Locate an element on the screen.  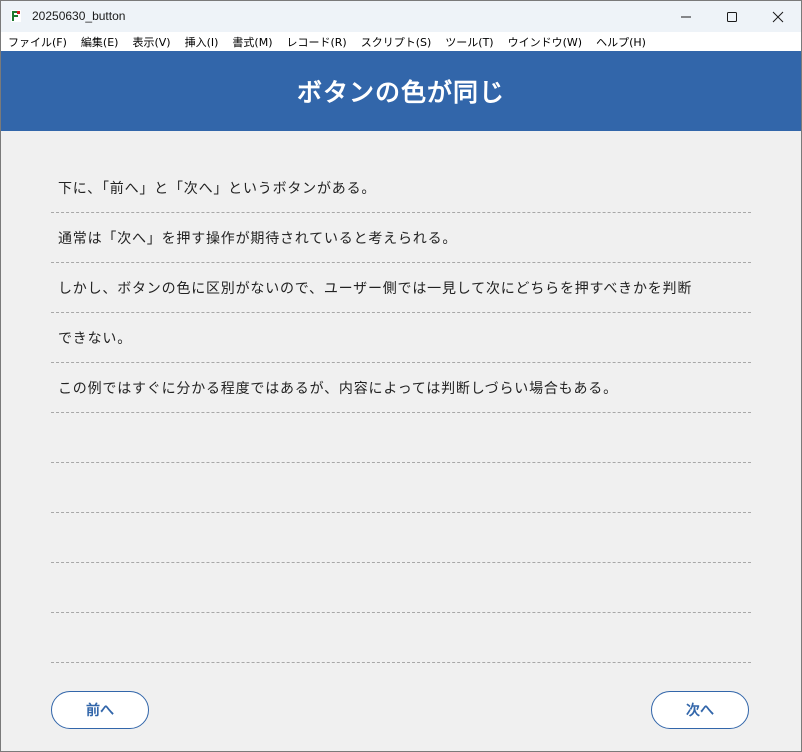
next-button: 次へ is located at coordinates (700, 710).